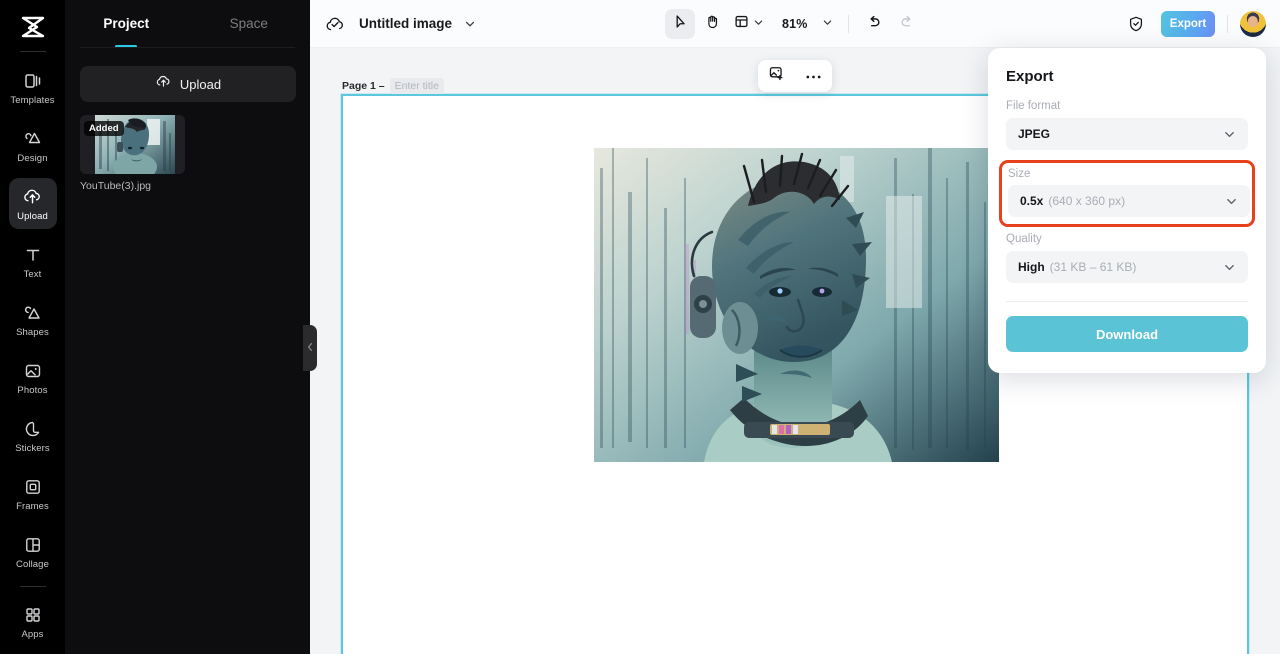 This screenshot has width=1280, height=654. Describe the element at coordinates (33, 429) in the screenshot. I see `stickers-icon` at that location.